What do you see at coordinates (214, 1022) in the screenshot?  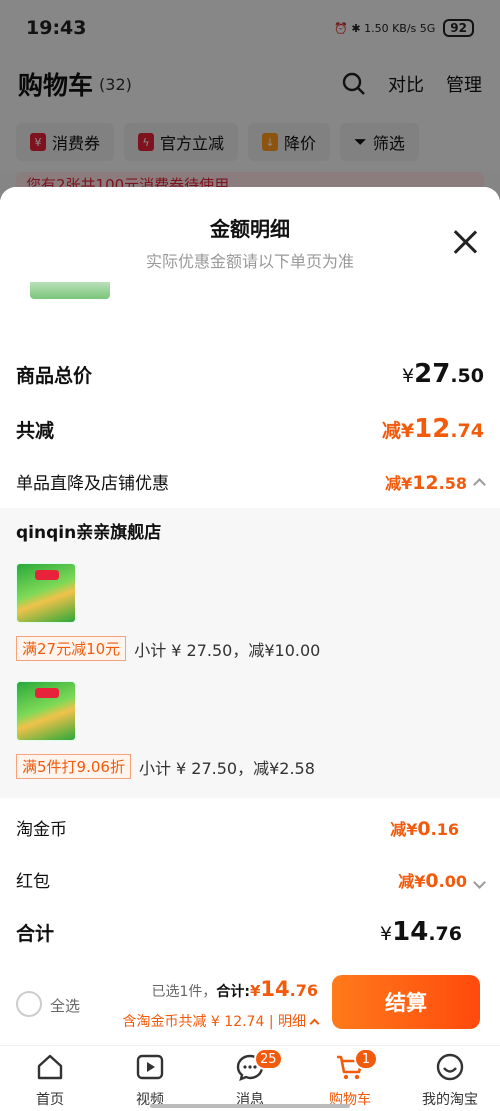 I see `savings-text: 含淘金币共减 ¥ 12.74 | 明细` at bounding box center [214, 1022].